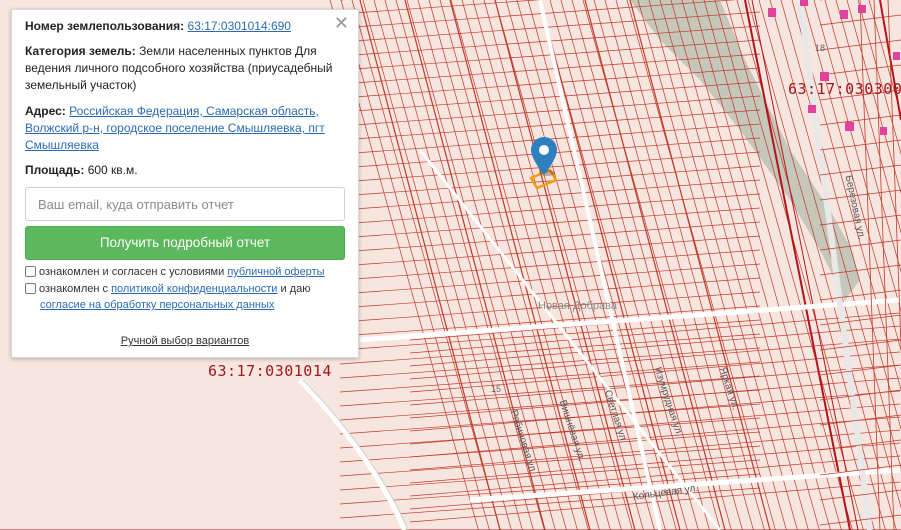  I want to click on cadastral-label: Номер землепользования:, so click(105, 26).